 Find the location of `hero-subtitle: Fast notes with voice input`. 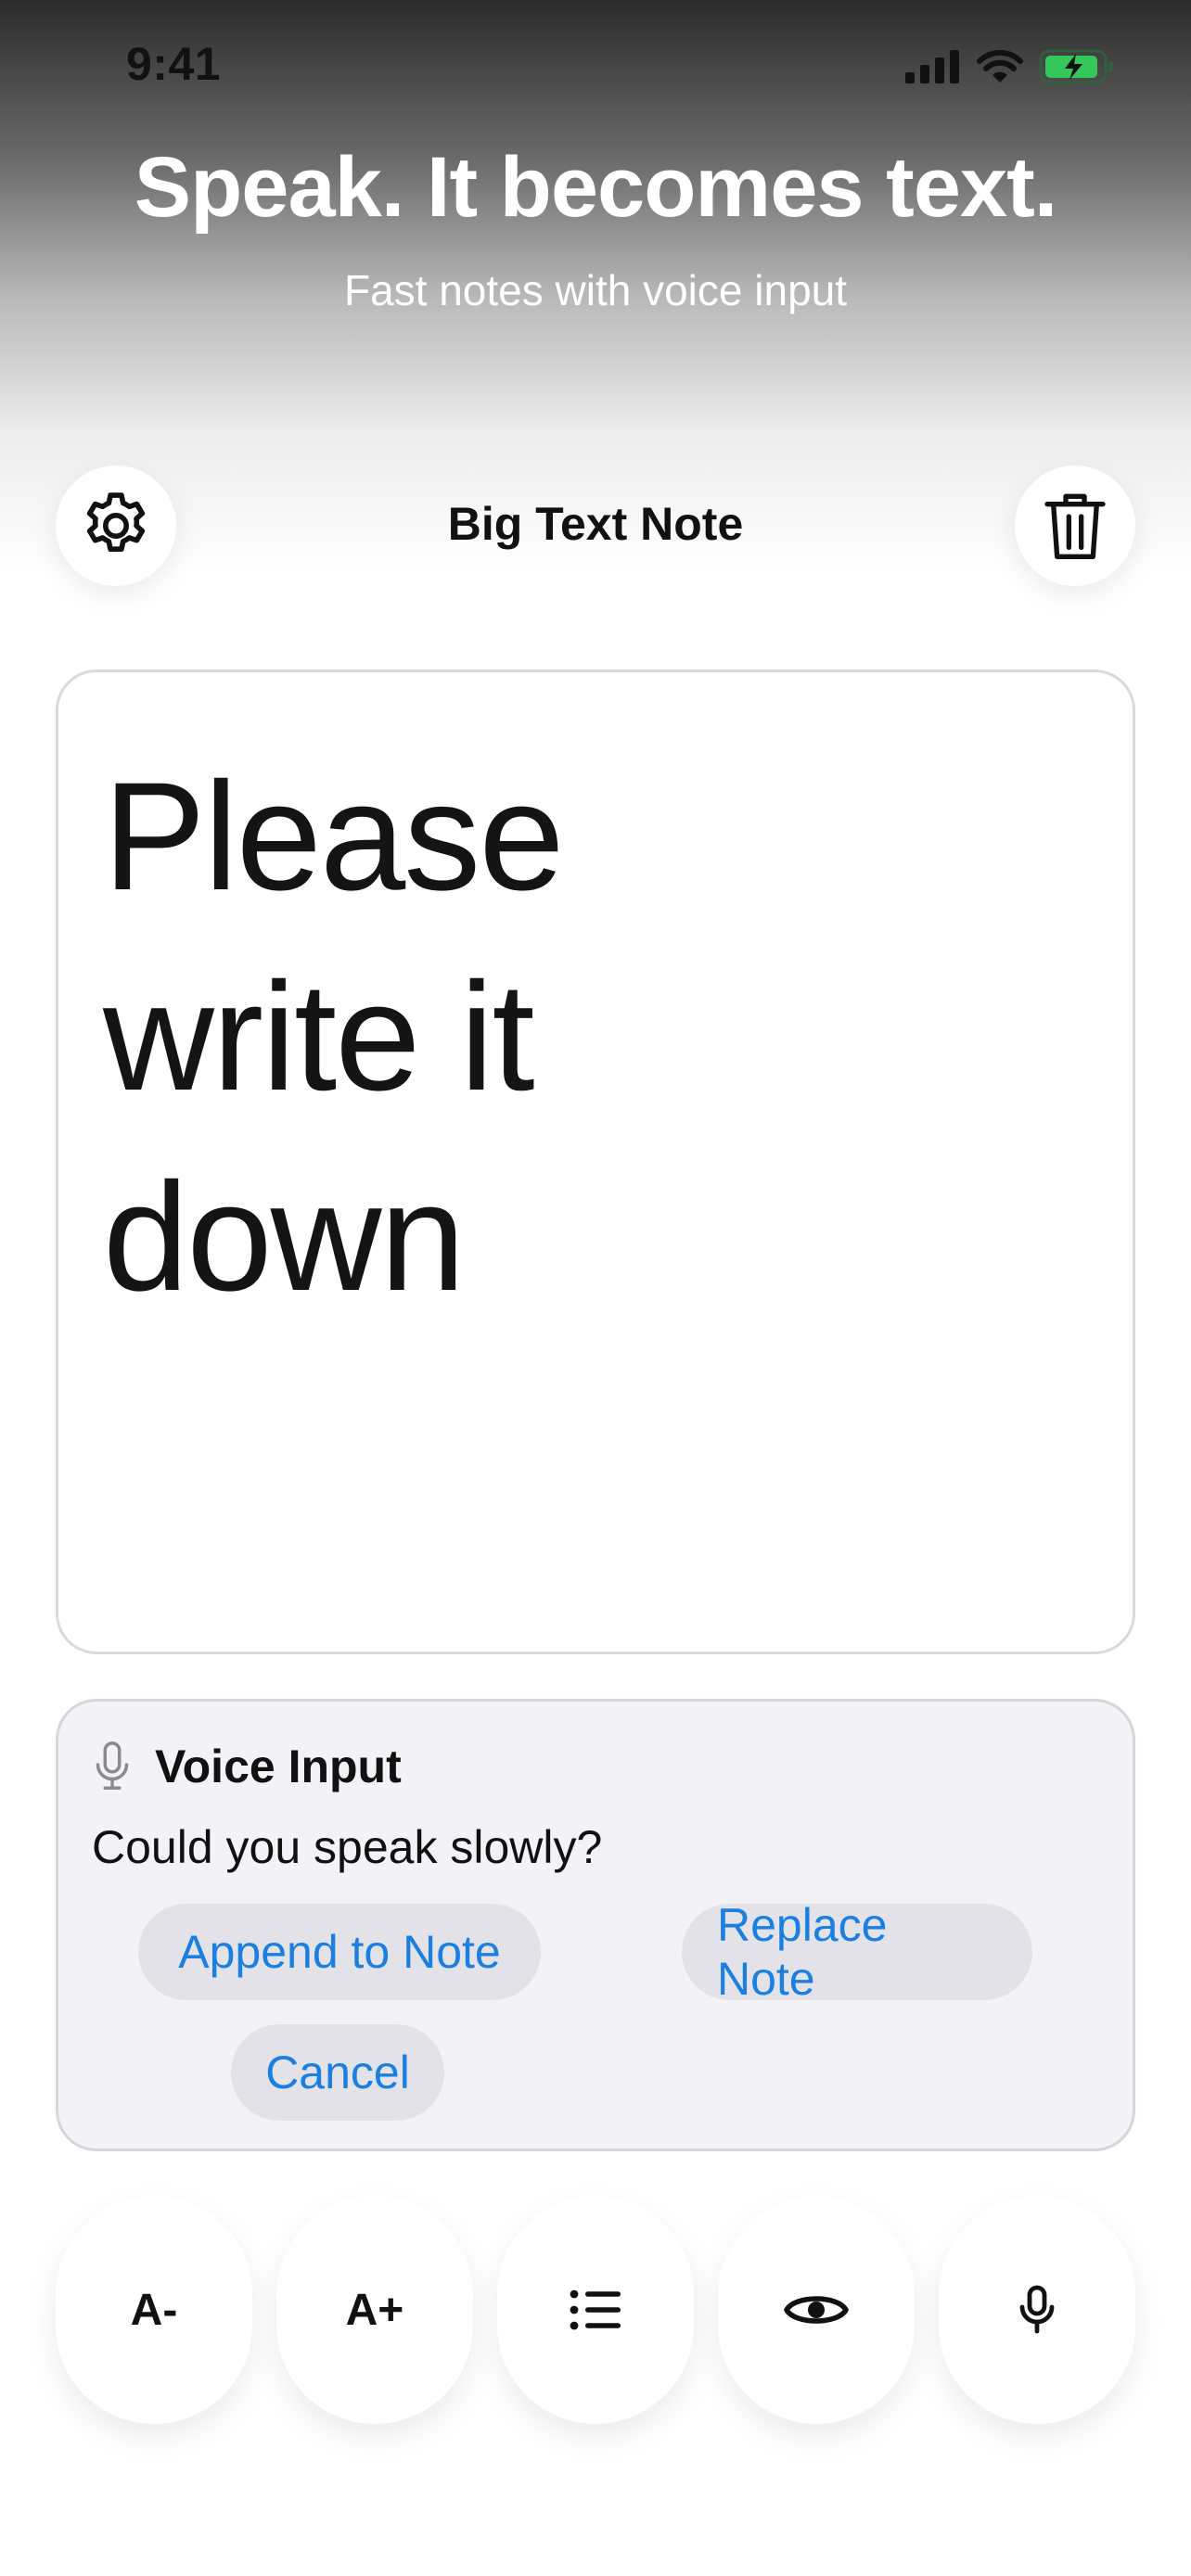

hero-subtitle: Fast notes with voice input is located at coordinates (595, 290).